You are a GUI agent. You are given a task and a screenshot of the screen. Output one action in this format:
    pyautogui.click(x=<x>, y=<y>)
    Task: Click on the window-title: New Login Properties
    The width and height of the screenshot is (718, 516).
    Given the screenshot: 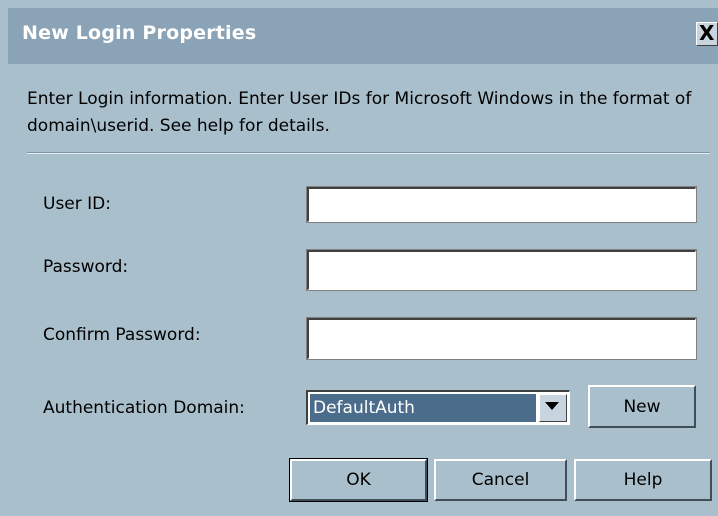 What is the action you would take?
    pyautogui.click(x=139, y=33)
    